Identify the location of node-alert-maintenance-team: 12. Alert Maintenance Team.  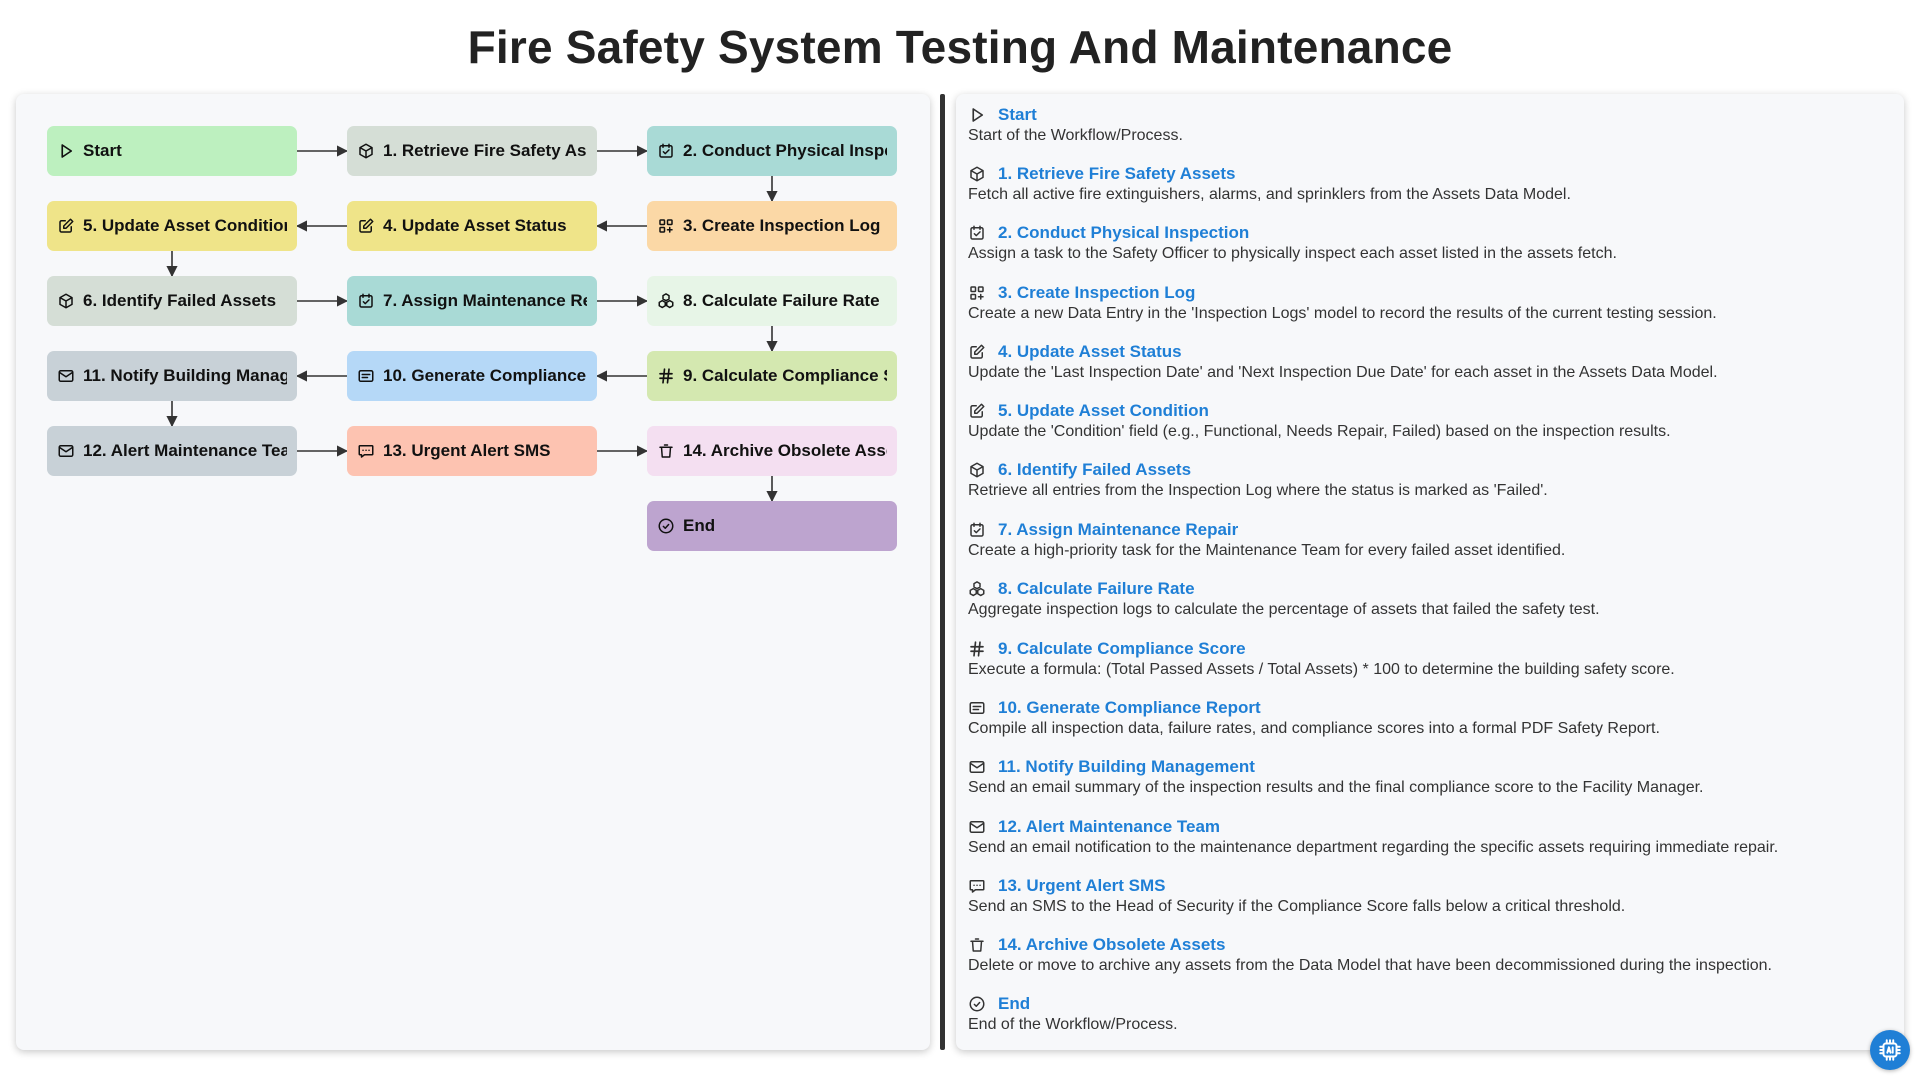
(172, 451).